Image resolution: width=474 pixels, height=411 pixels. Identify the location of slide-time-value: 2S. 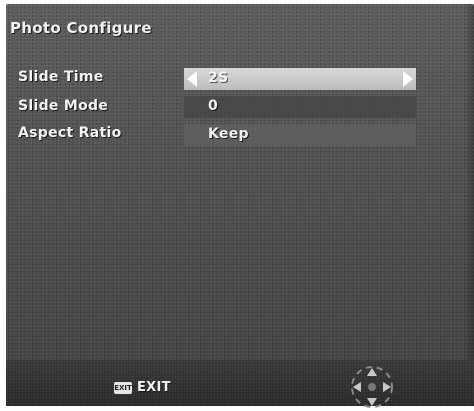
(218, 78).